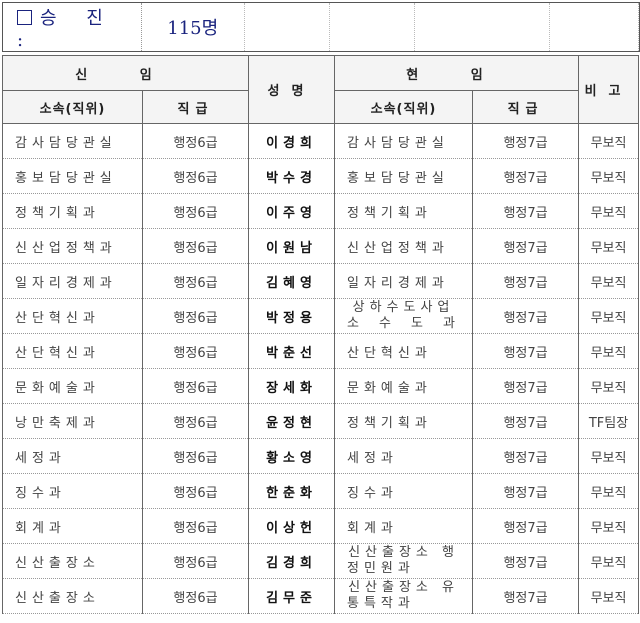 This screenshot has width=640, height=623. I want to click on checkbox-square-icon, so click(24, 17).